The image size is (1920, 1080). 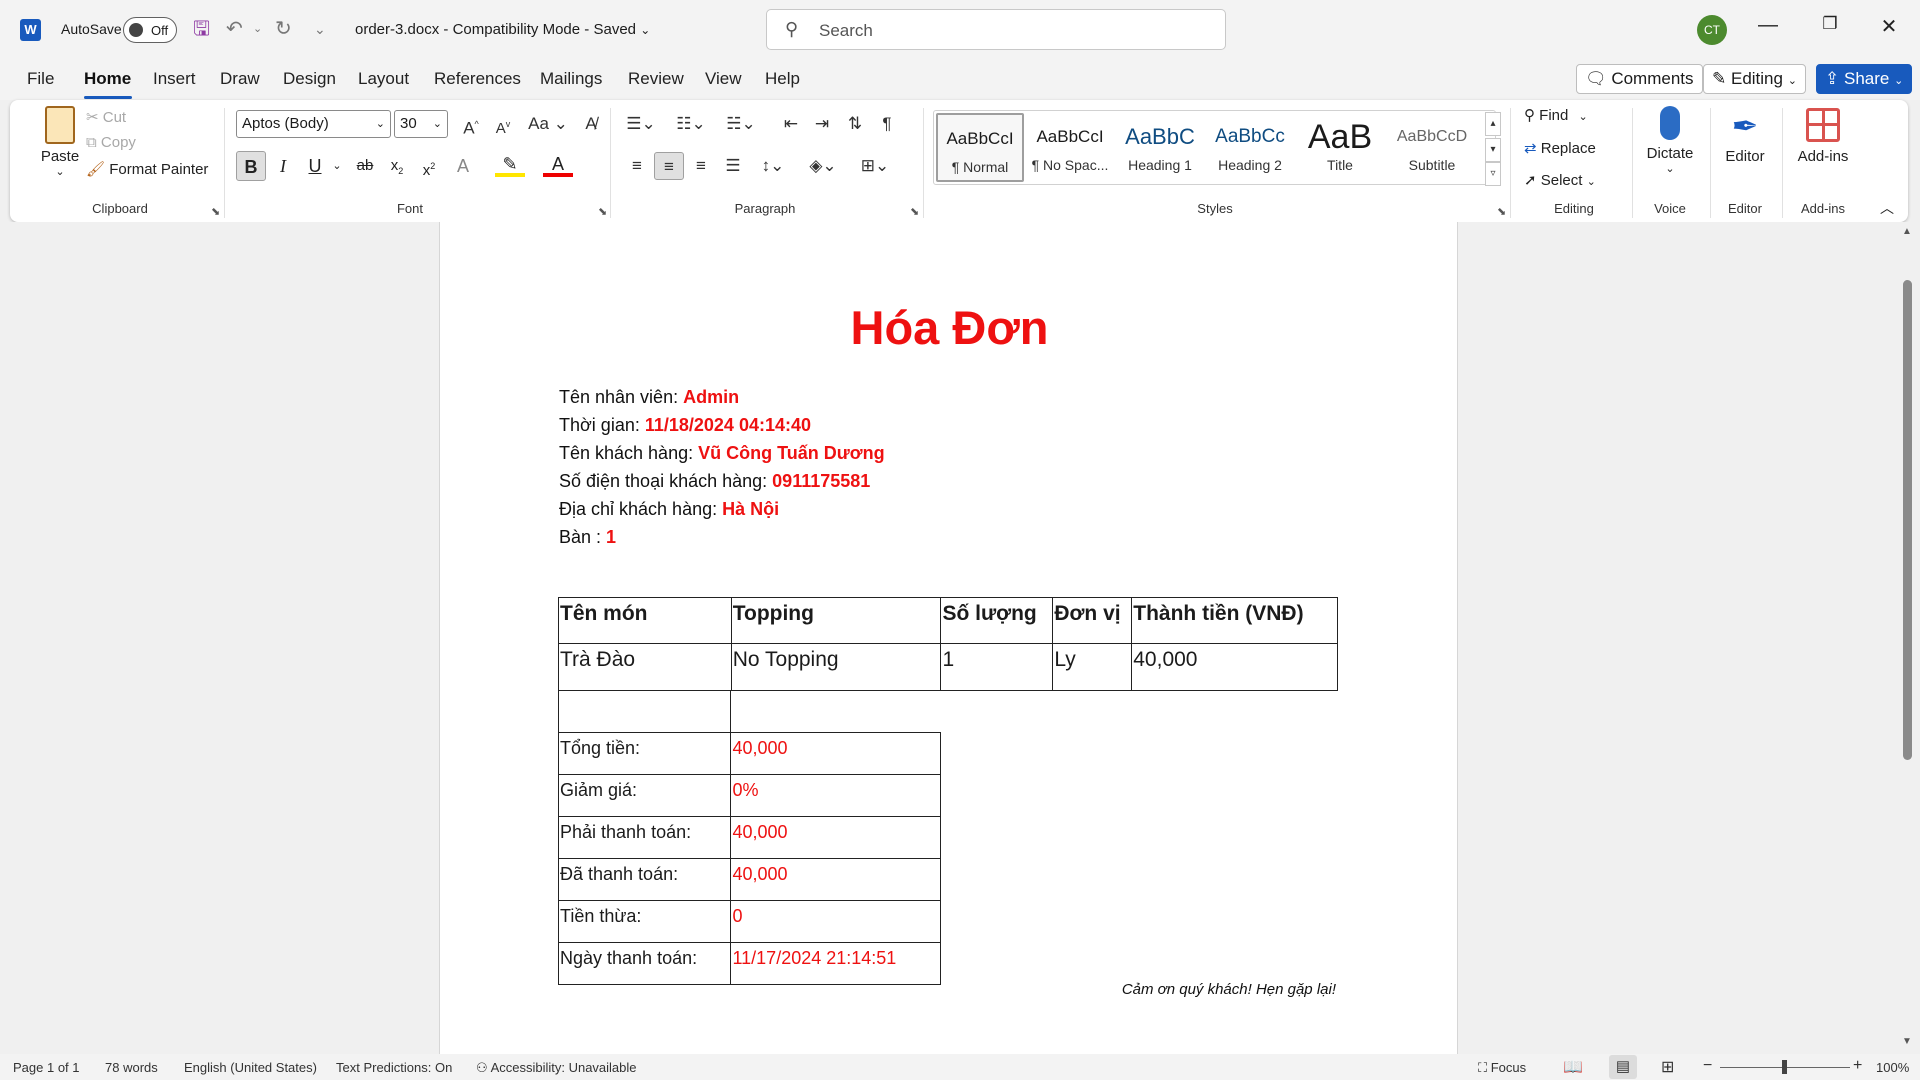 I want to click on chevron-down-icon: ⌄, so click(x=337, y=166).